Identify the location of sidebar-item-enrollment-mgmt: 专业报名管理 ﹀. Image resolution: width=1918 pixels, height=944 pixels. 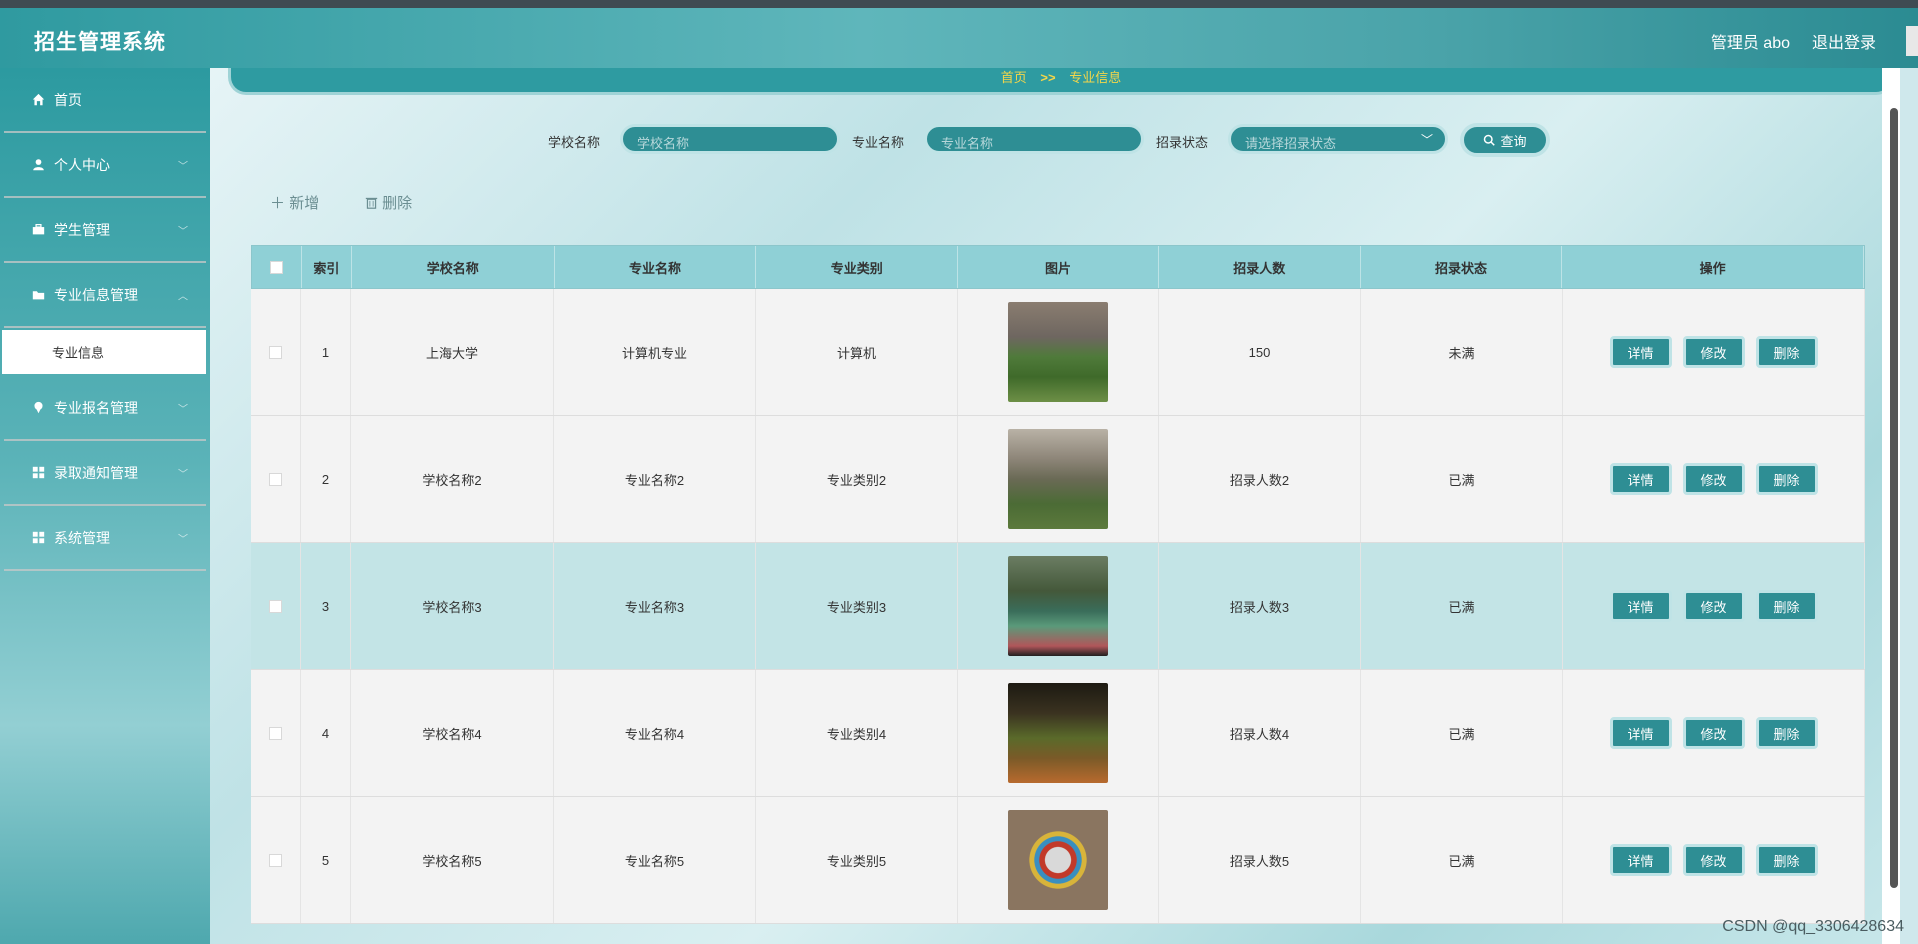
(105, 408).